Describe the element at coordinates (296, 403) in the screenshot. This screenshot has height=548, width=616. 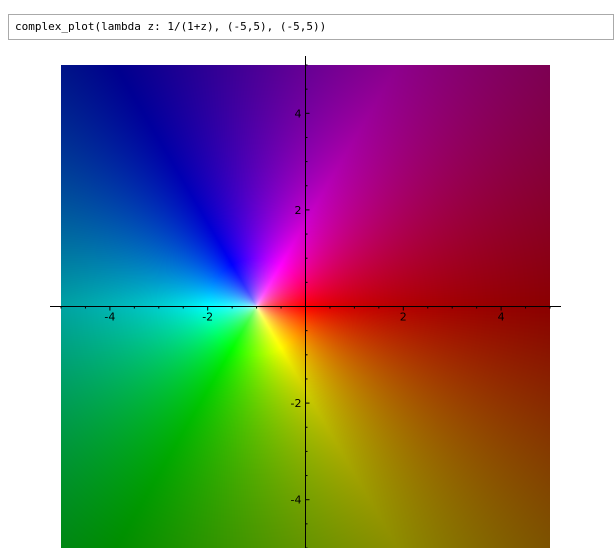
I see `y-tick-label: -2` at that location.